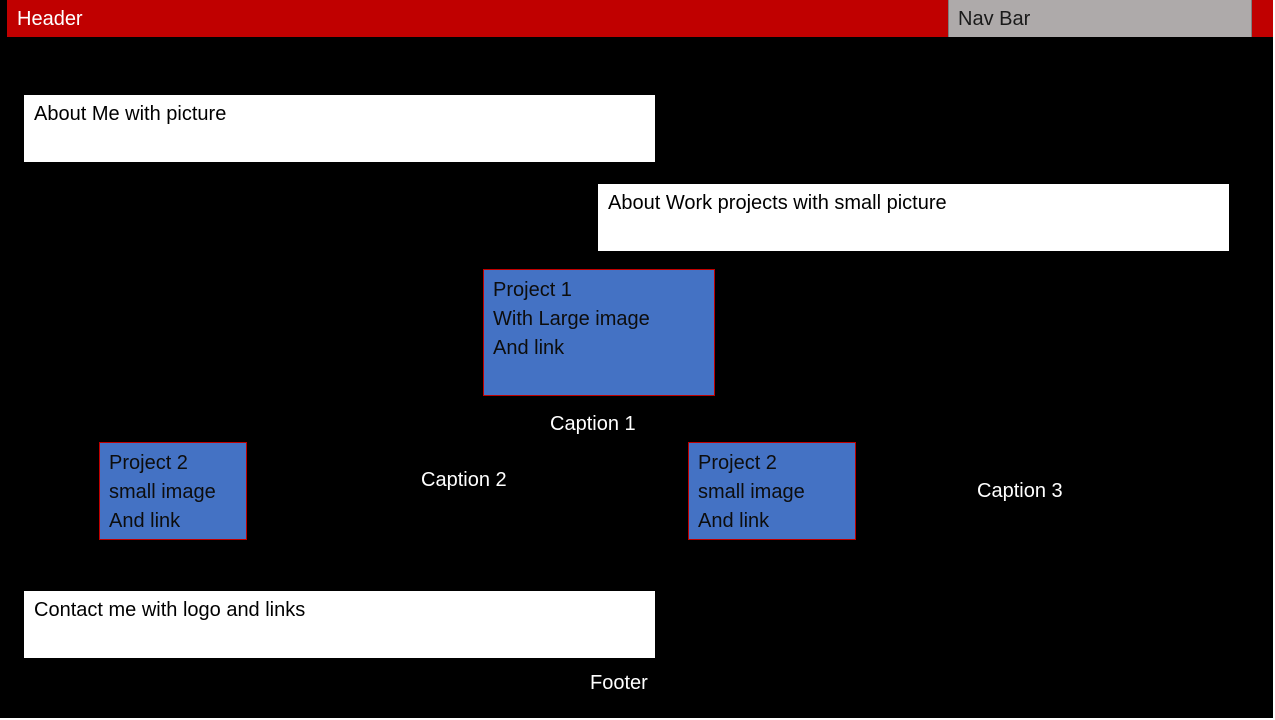 Image resolution: width=1275 pixels, height=720 pixels. I want to click on contact-section: Contact me with logo and links, so click(339, 624).